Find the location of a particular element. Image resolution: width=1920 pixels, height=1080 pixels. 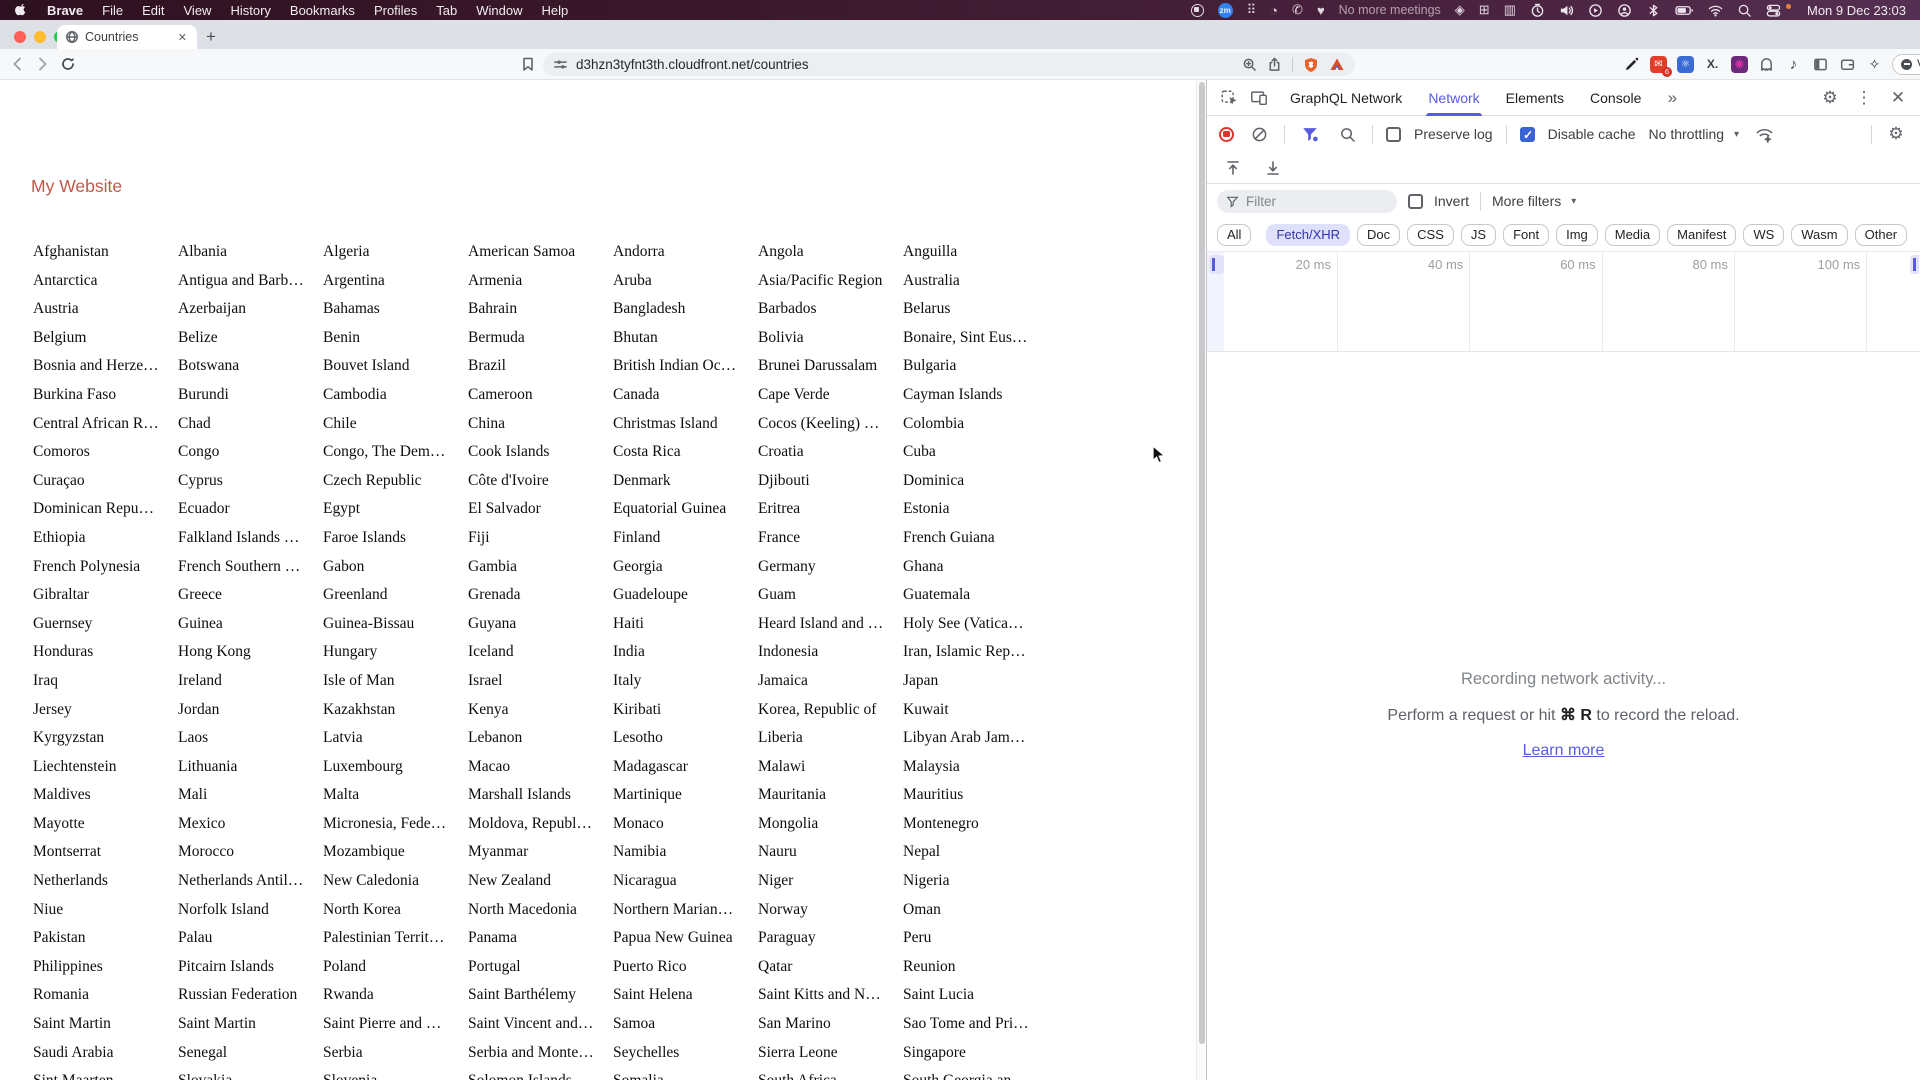

page-scrollbar is located at coordinates (1201, 580).